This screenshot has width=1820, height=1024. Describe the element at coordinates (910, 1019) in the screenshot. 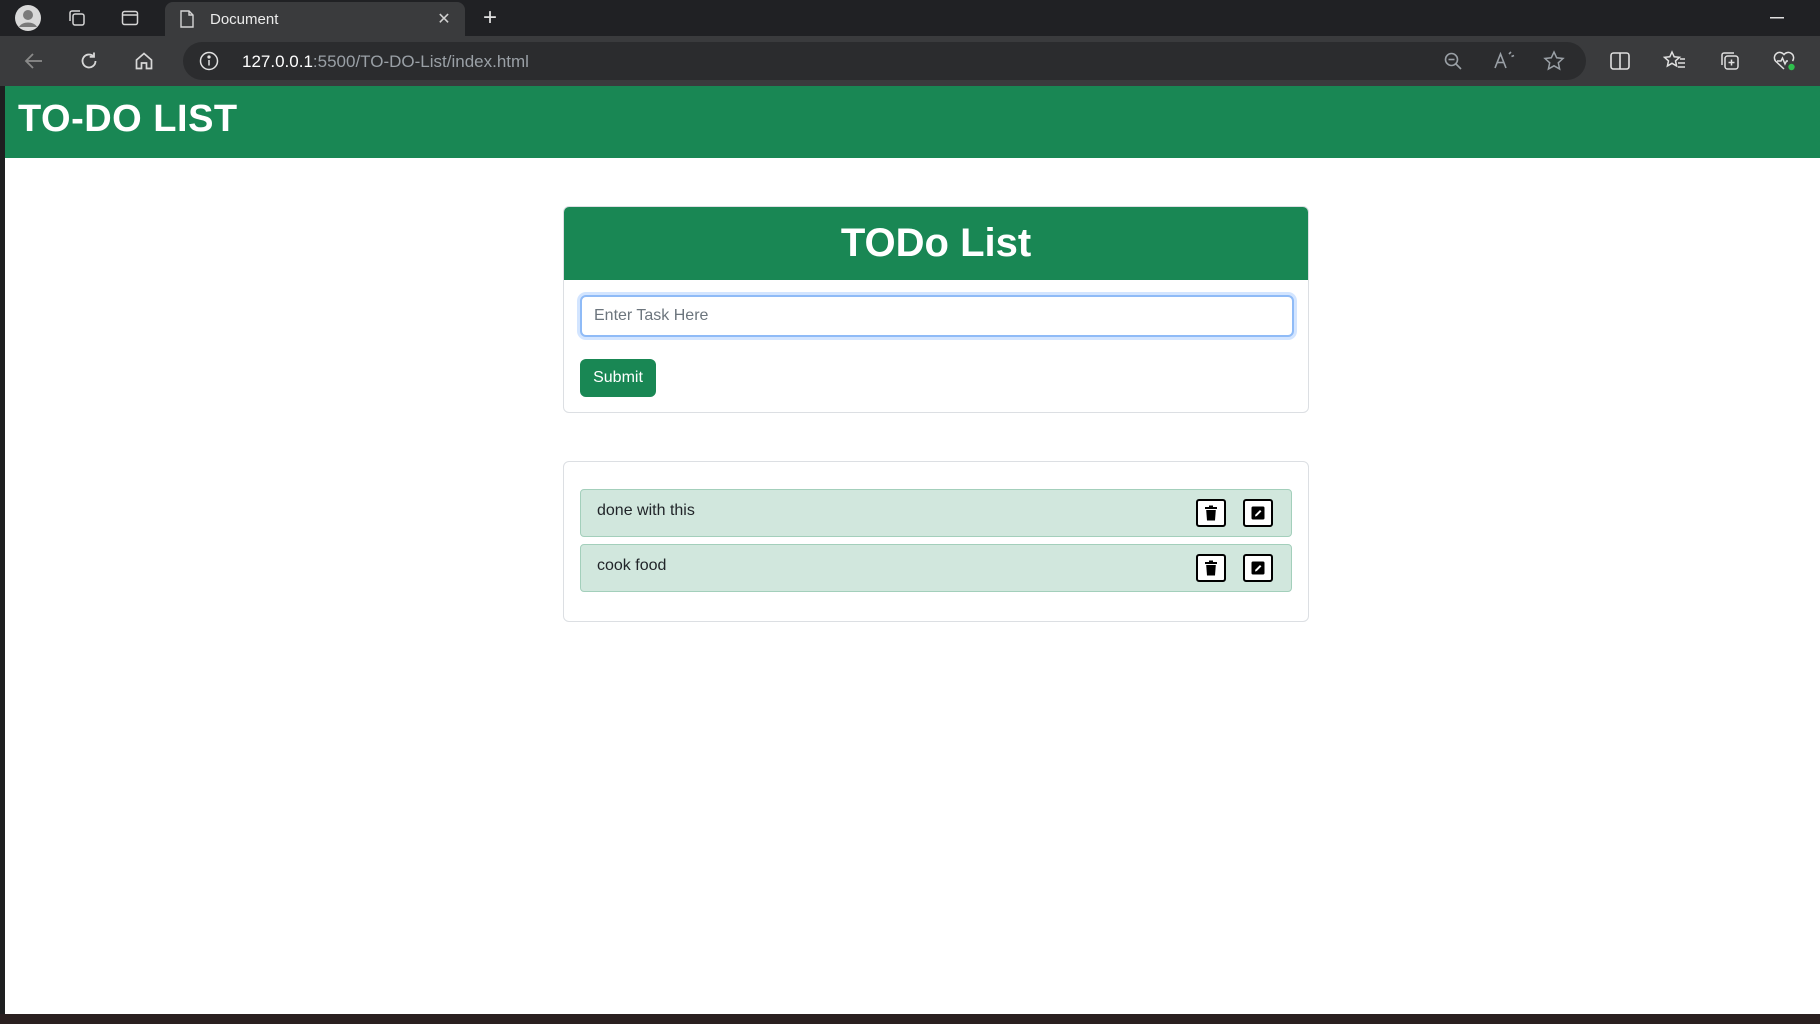

I see `taskbar-edge` at that location.